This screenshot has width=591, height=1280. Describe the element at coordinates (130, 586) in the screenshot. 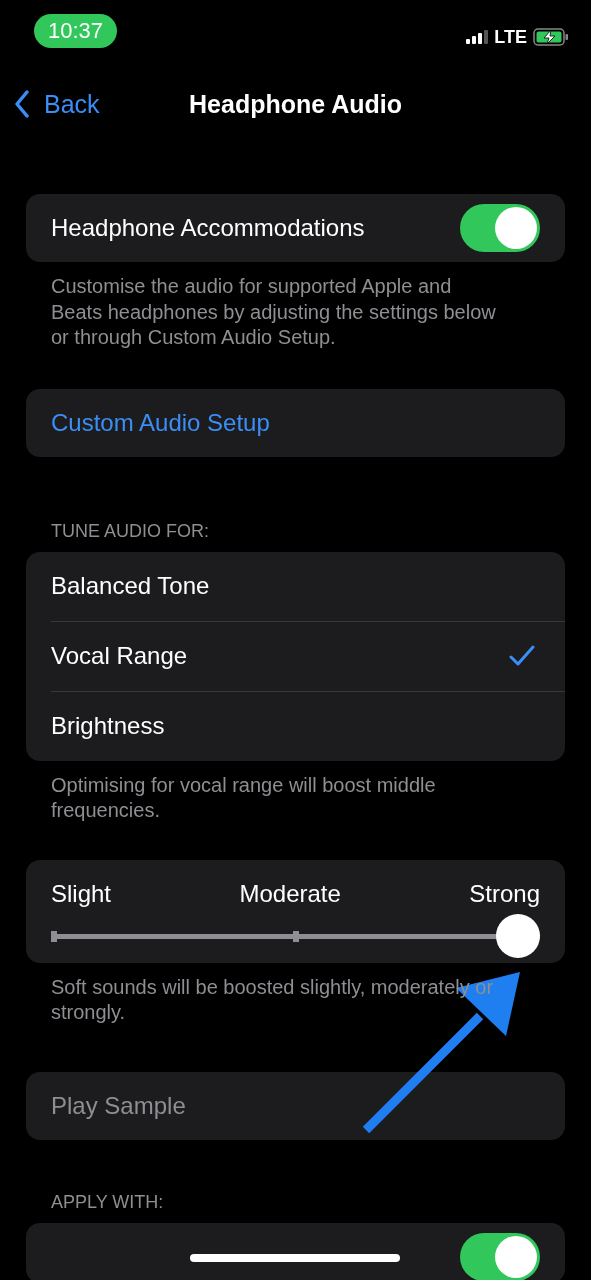

I see `option-label: Balanced Tone` at that location.